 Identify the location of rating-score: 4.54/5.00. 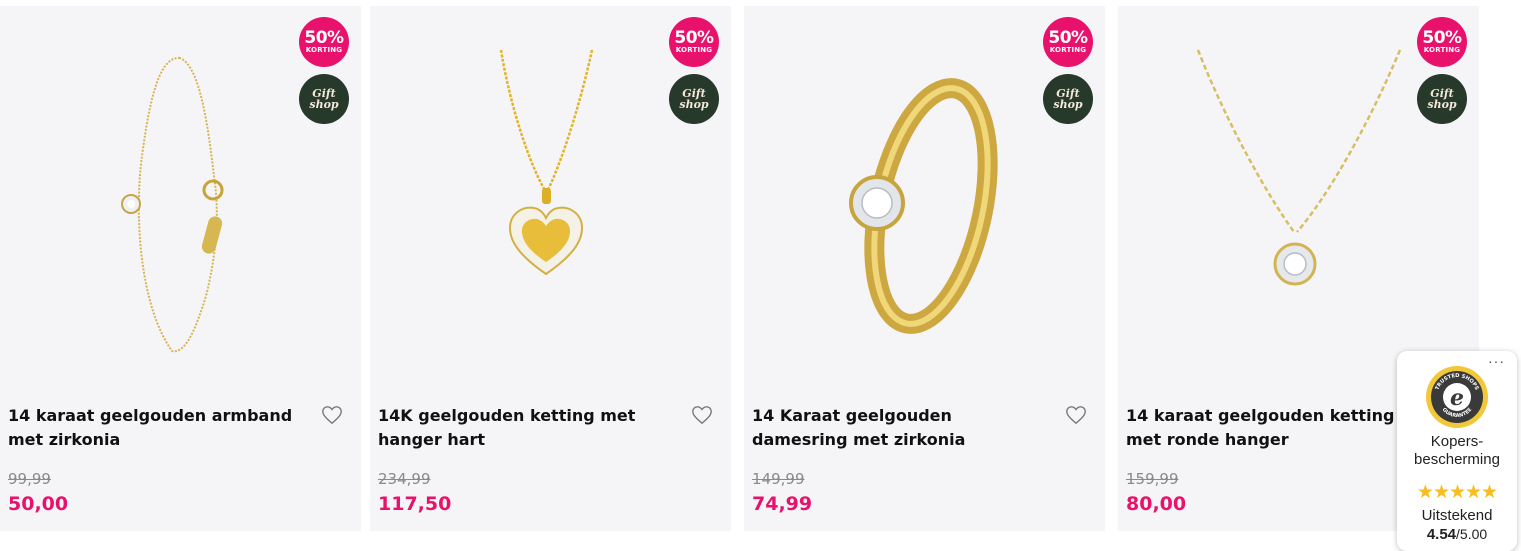
(1457, 534).